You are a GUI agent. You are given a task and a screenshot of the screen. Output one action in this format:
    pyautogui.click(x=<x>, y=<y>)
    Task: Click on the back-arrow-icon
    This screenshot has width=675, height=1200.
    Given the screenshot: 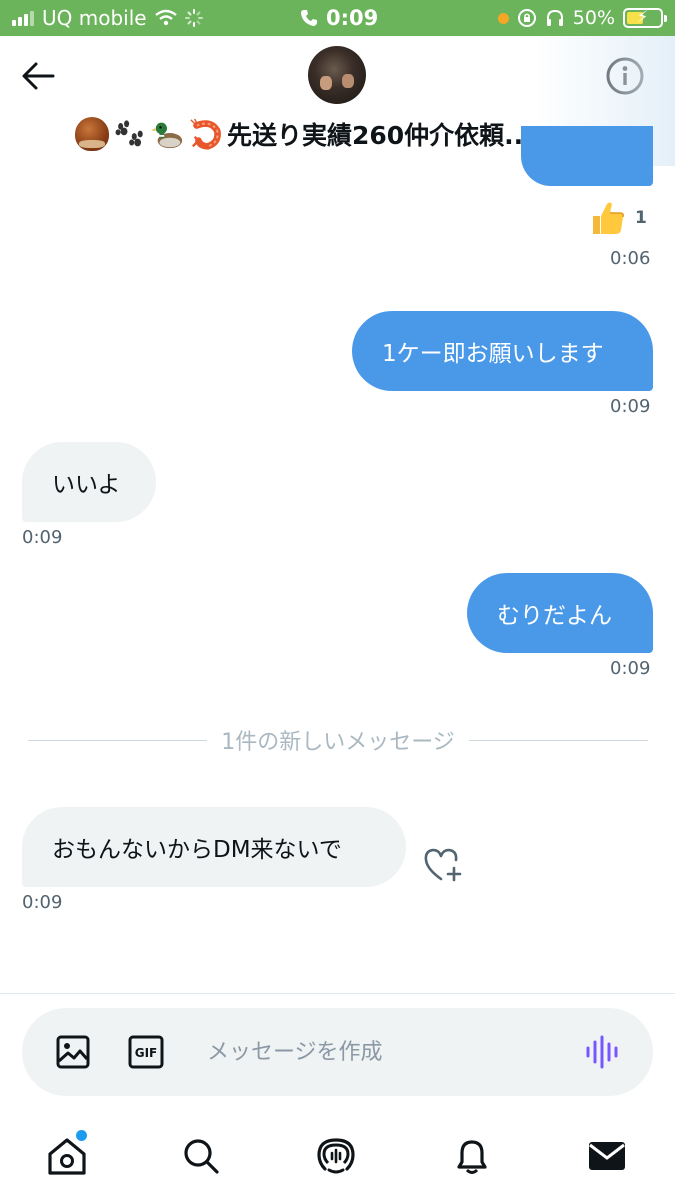 What is the action you would take?
    pyautogui.click(x=38, y=76)
    